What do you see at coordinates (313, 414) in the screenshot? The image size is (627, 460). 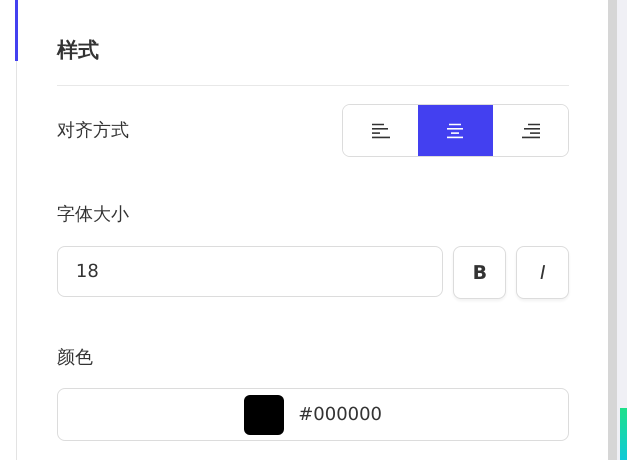 I see `color-field: #000000` at bounding box center [313, 414].